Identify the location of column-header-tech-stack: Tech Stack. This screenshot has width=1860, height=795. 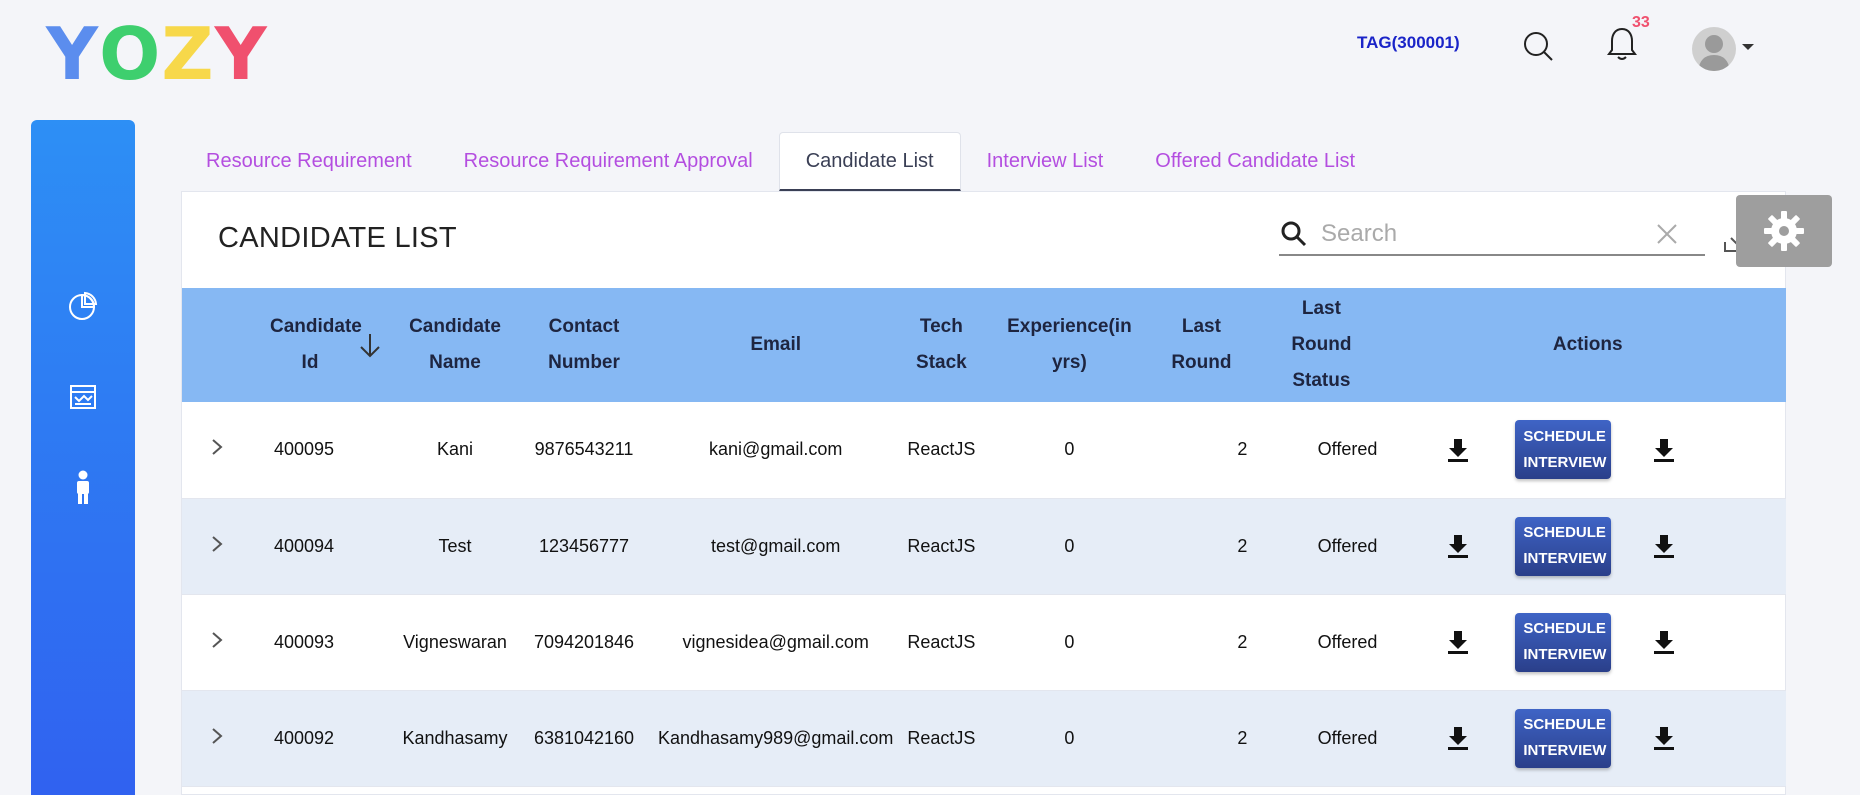
(941, 345).